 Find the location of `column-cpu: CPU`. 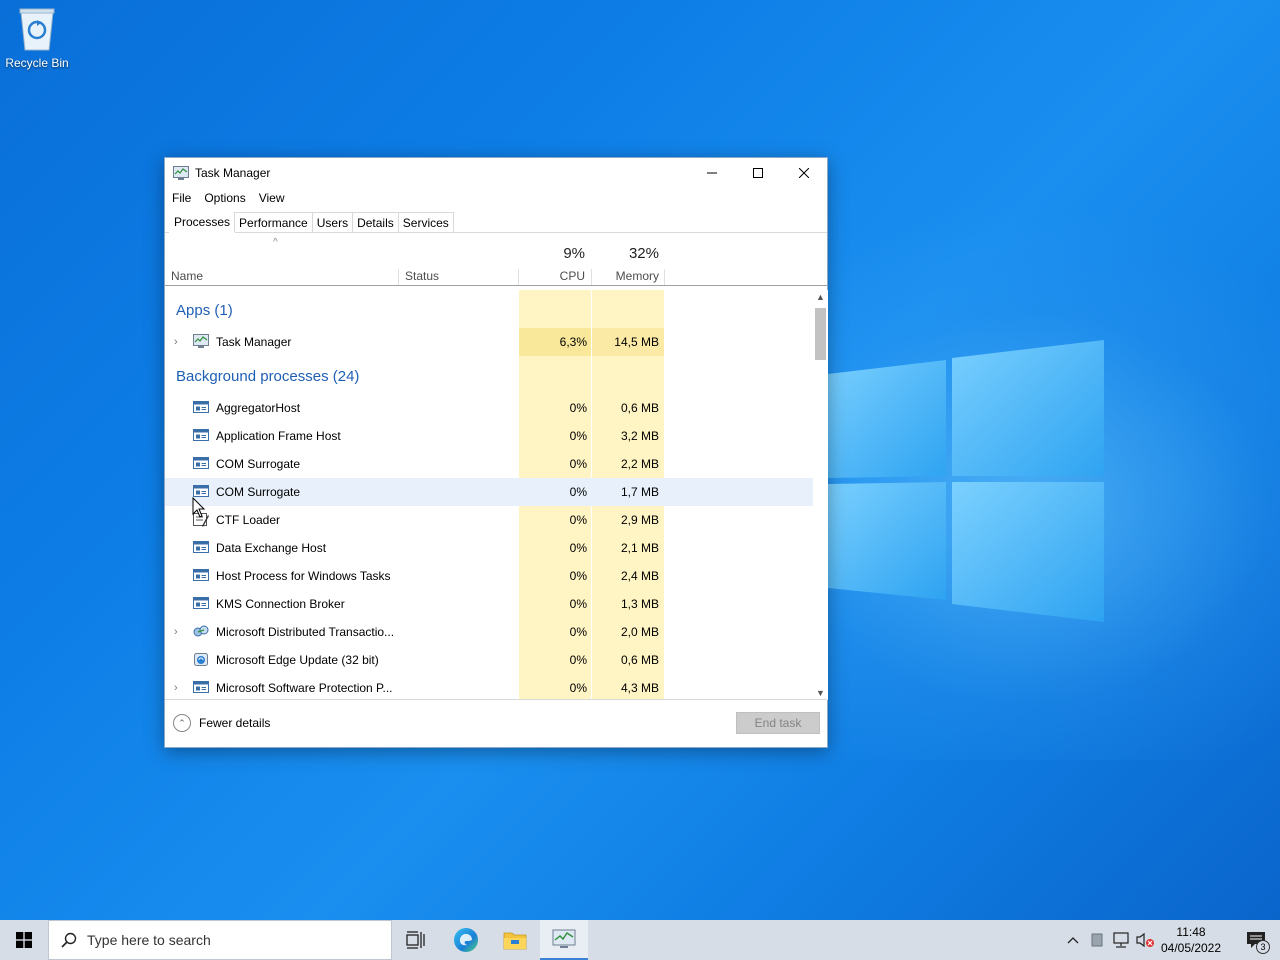

column-cpu: CPU is located at coordinates (555, 276).